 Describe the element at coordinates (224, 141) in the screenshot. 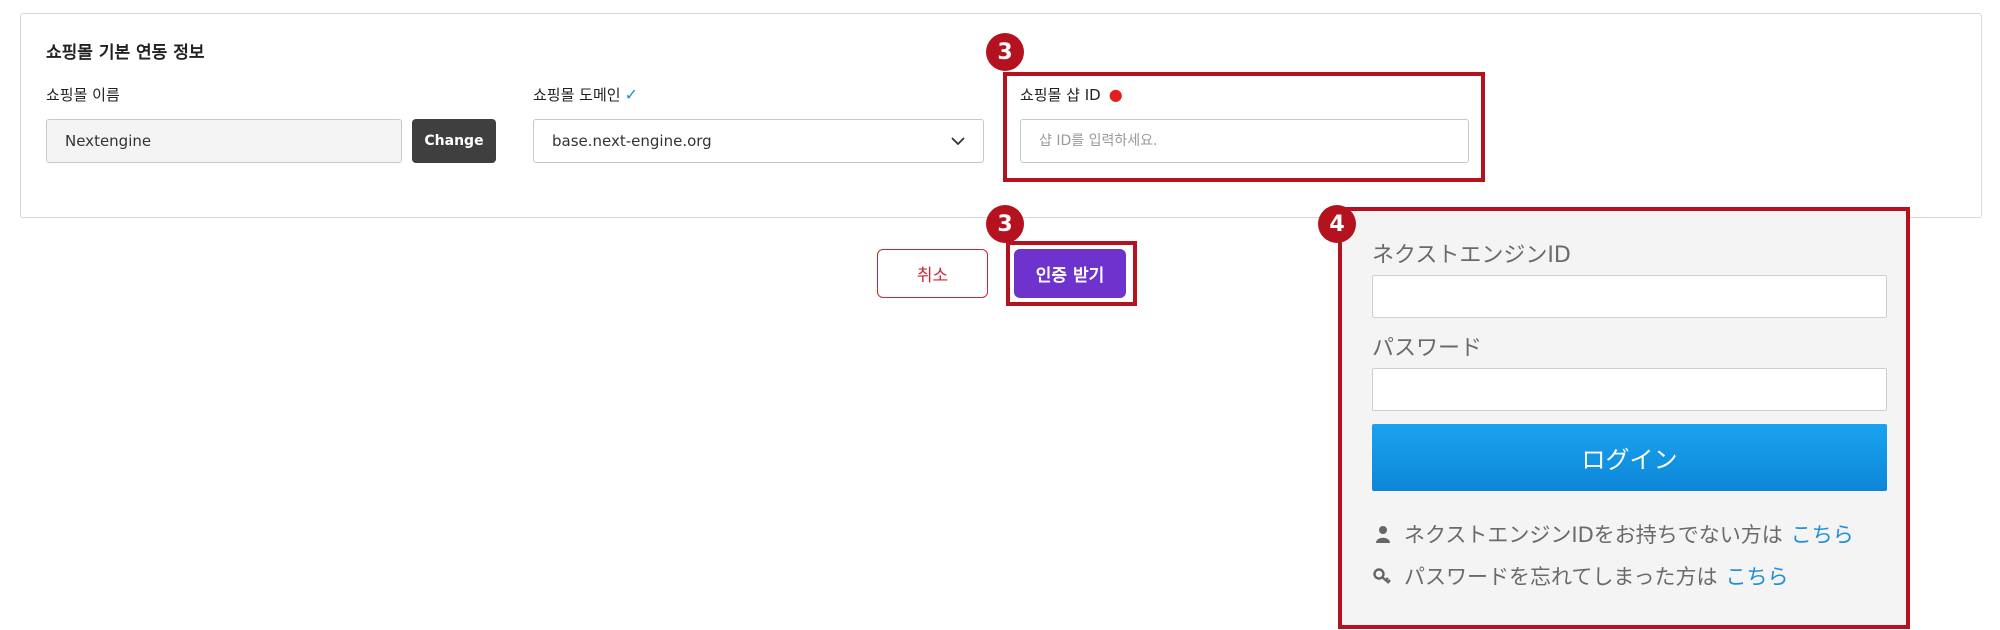

I see `mall-name-input` at that location.